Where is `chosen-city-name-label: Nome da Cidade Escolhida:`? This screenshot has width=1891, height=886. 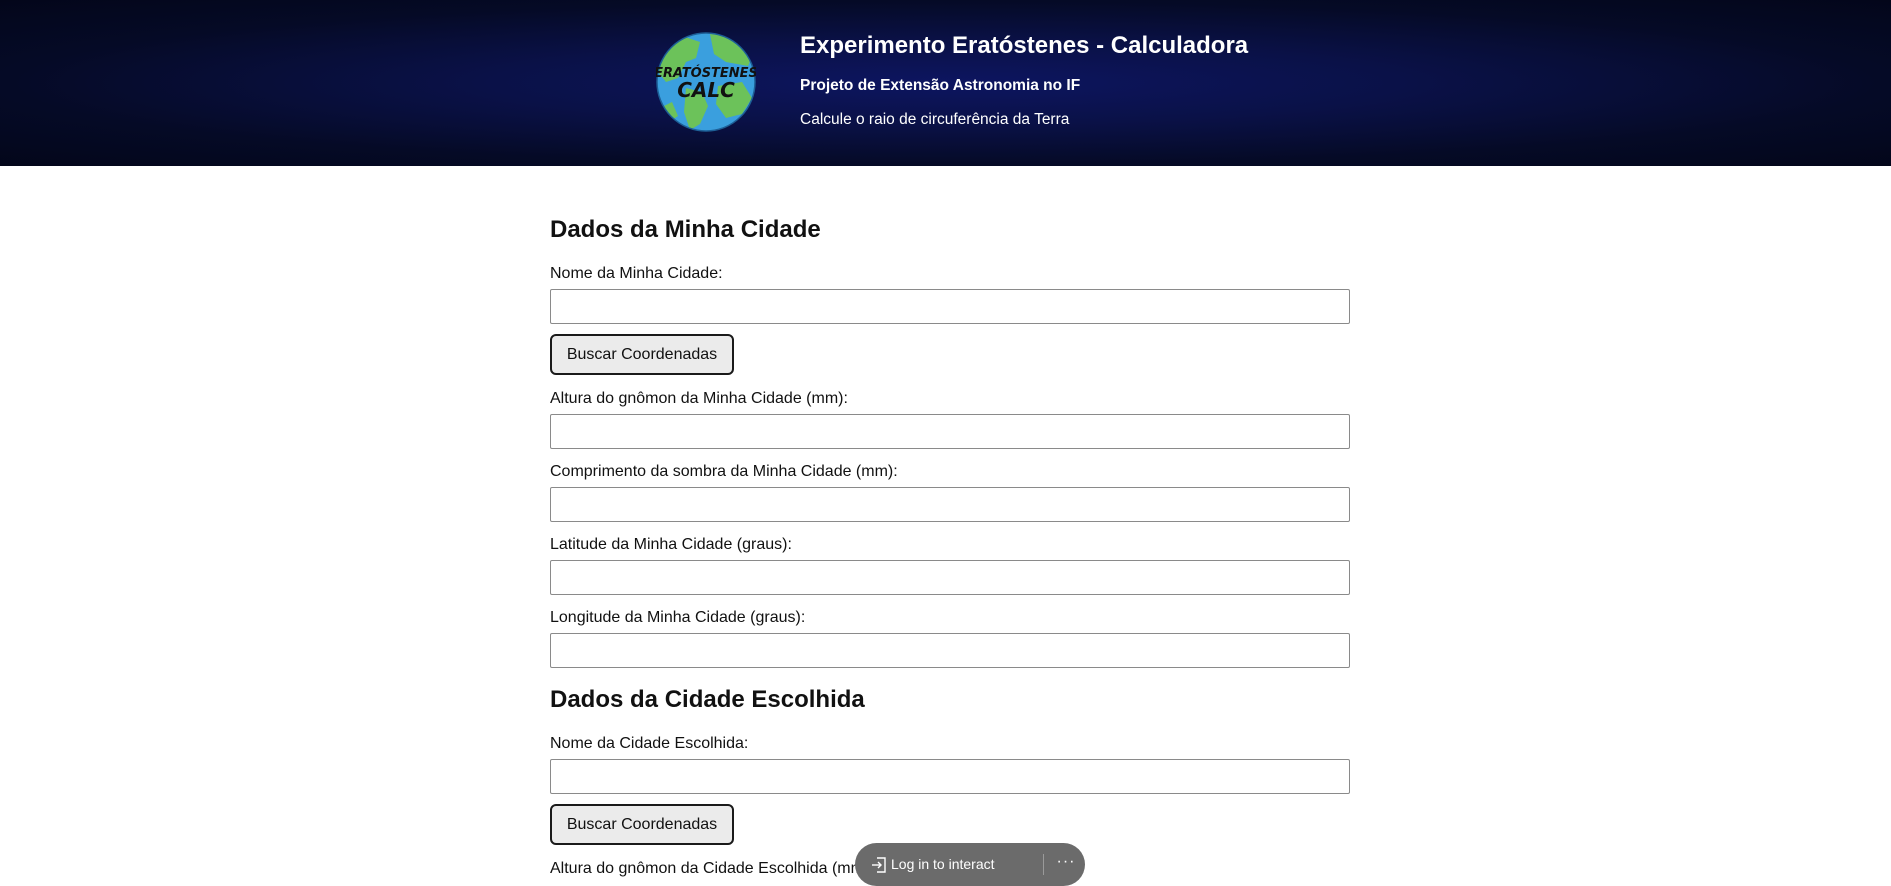 chosen-city-name-label: Nome da Cidade Escolhida: is located at coordinates (649, 743).